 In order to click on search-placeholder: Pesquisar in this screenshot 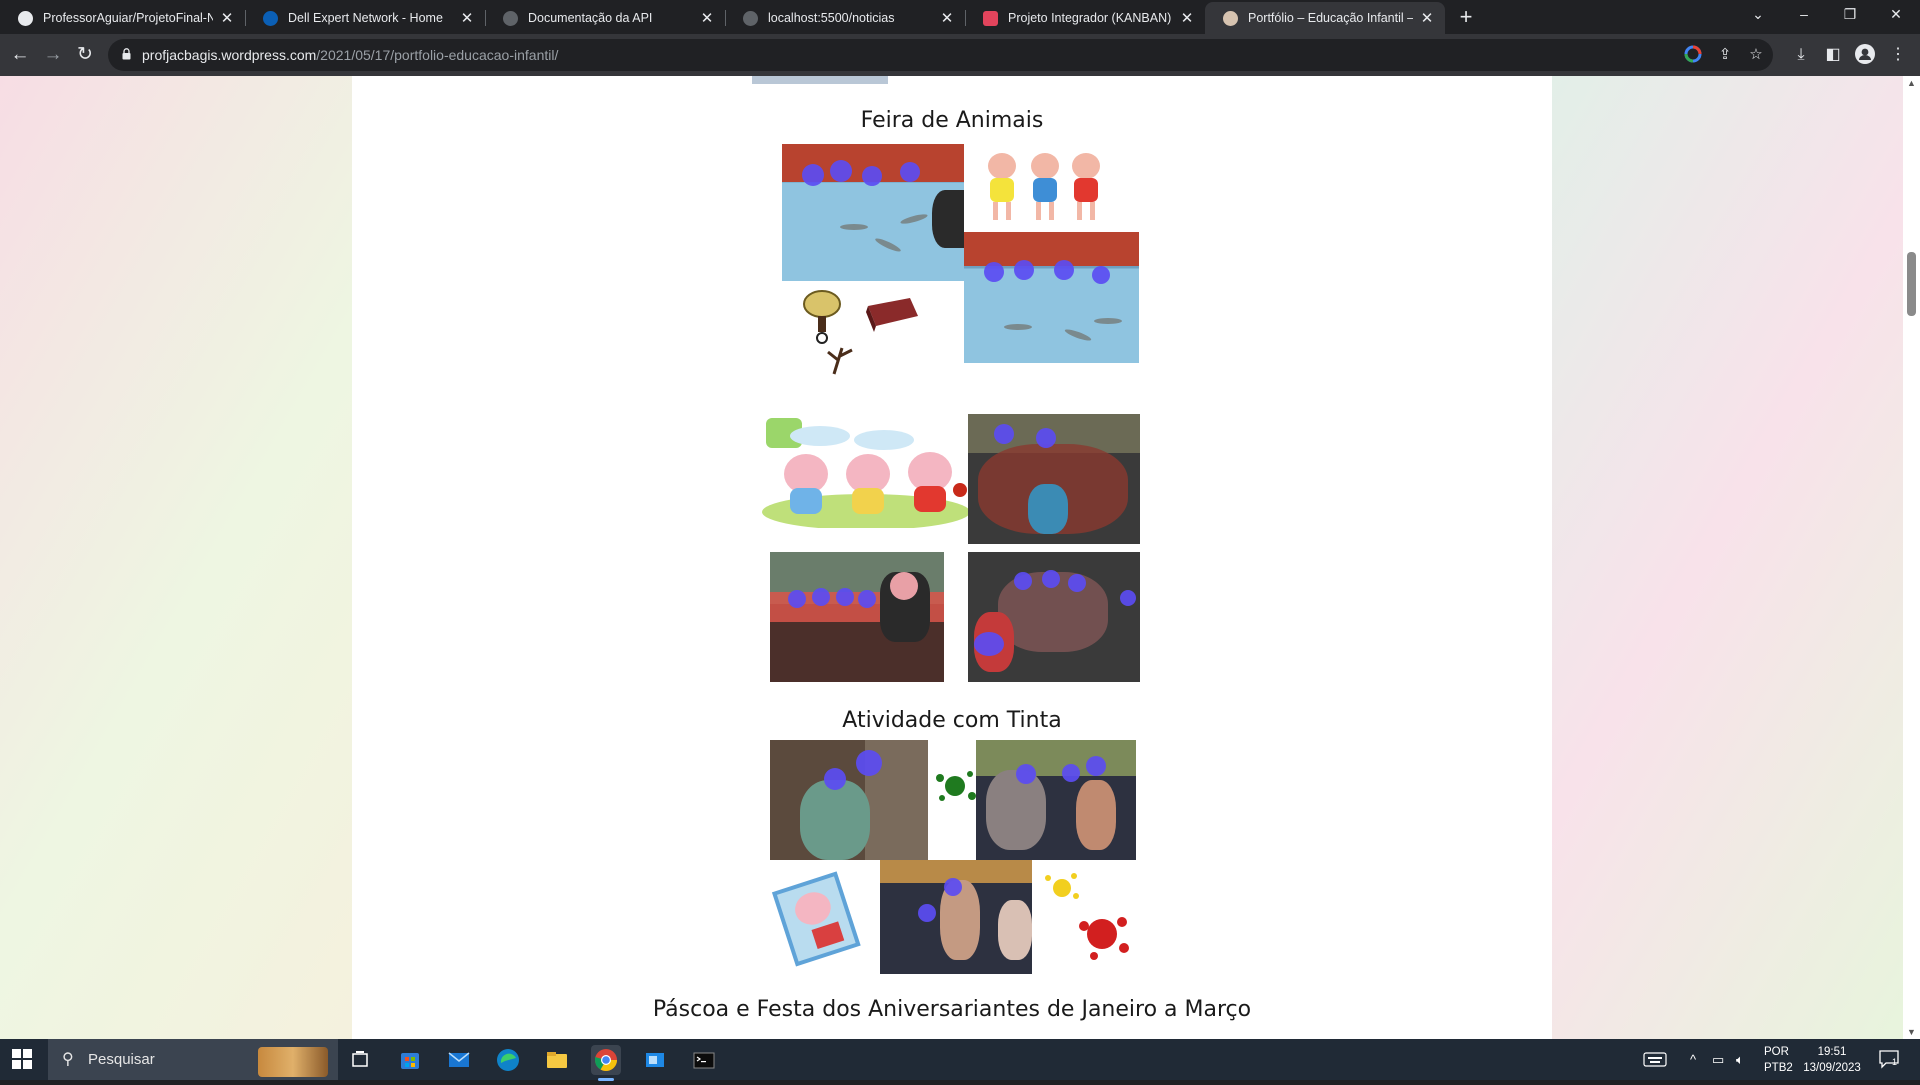, I will do `click(121, 1059)`.